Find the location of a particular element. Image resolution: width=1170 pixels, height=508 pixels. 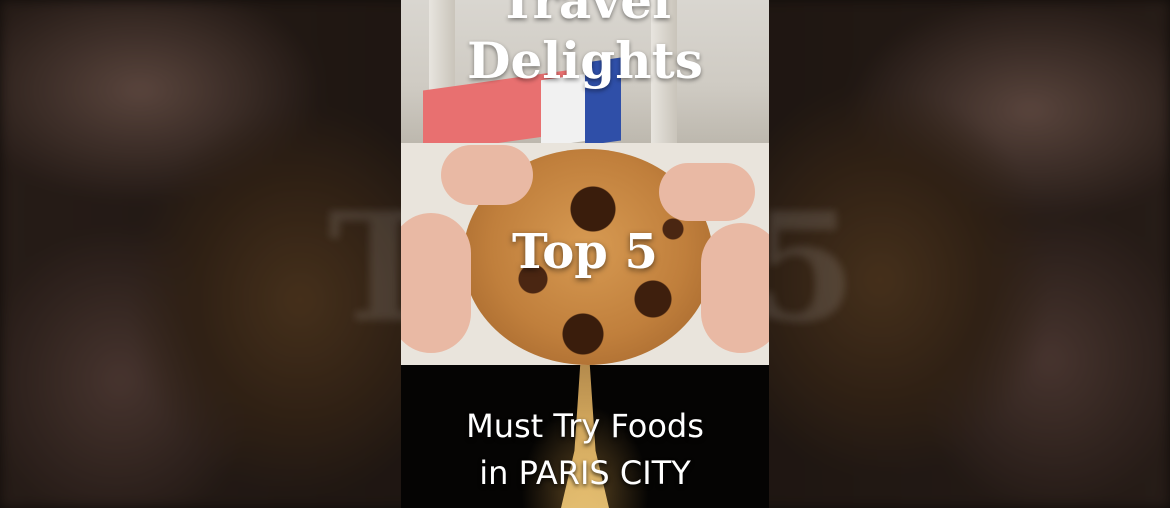

headline: Top 5 is located at coordinates (585, 252).